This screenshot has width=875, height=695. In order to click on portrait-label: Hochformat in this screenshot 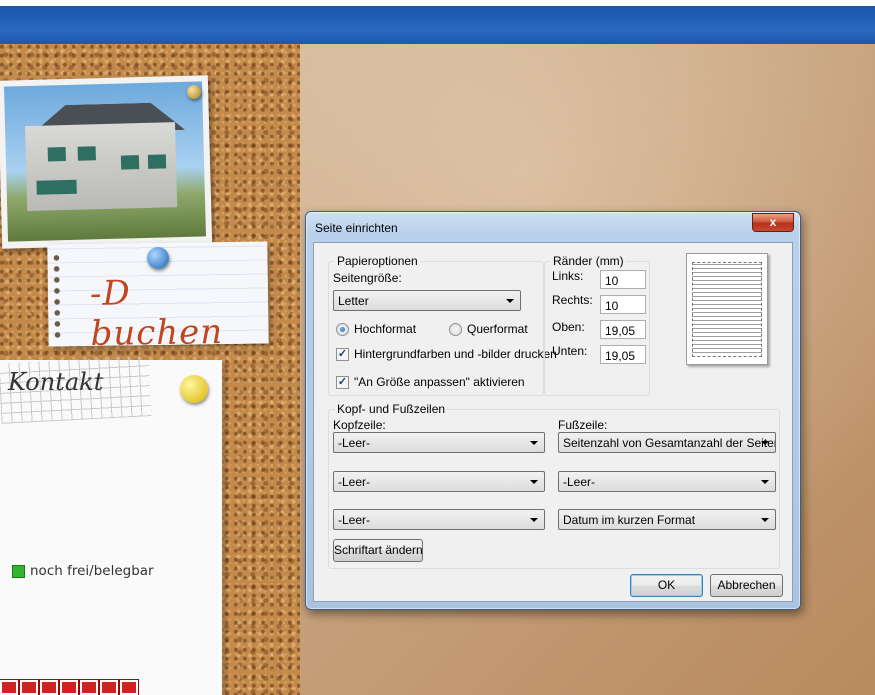, I will do `click(385, 329)`.